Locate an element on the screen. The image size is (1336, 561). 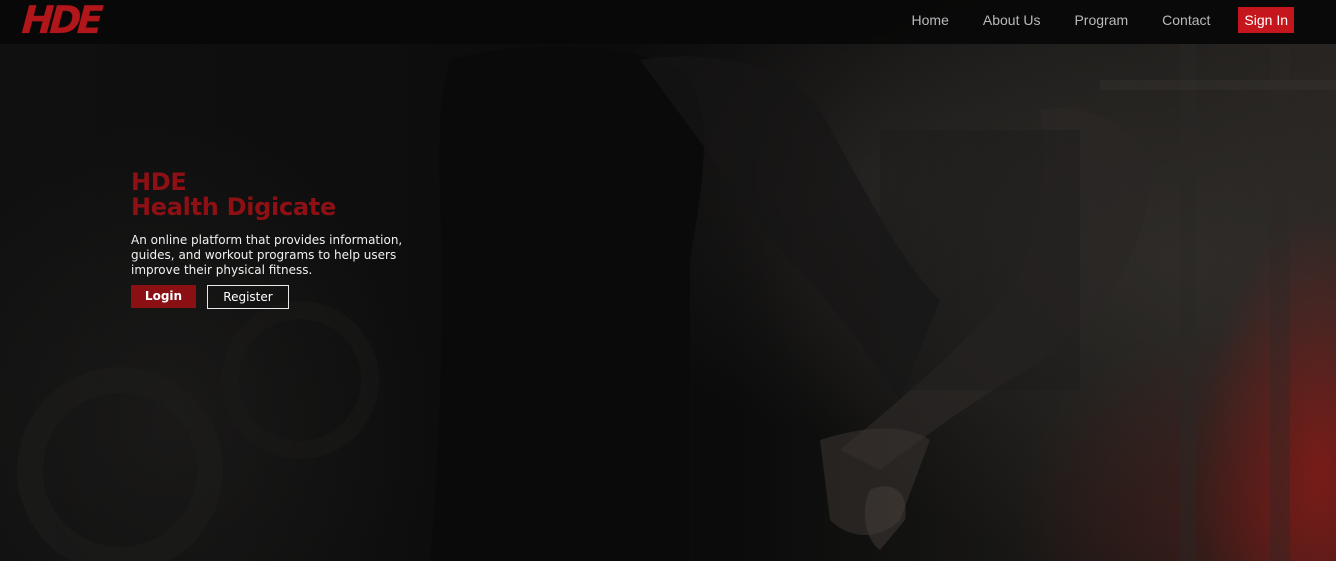
hero-title: HDE Health Digicate is located at coordinates (233, 195).